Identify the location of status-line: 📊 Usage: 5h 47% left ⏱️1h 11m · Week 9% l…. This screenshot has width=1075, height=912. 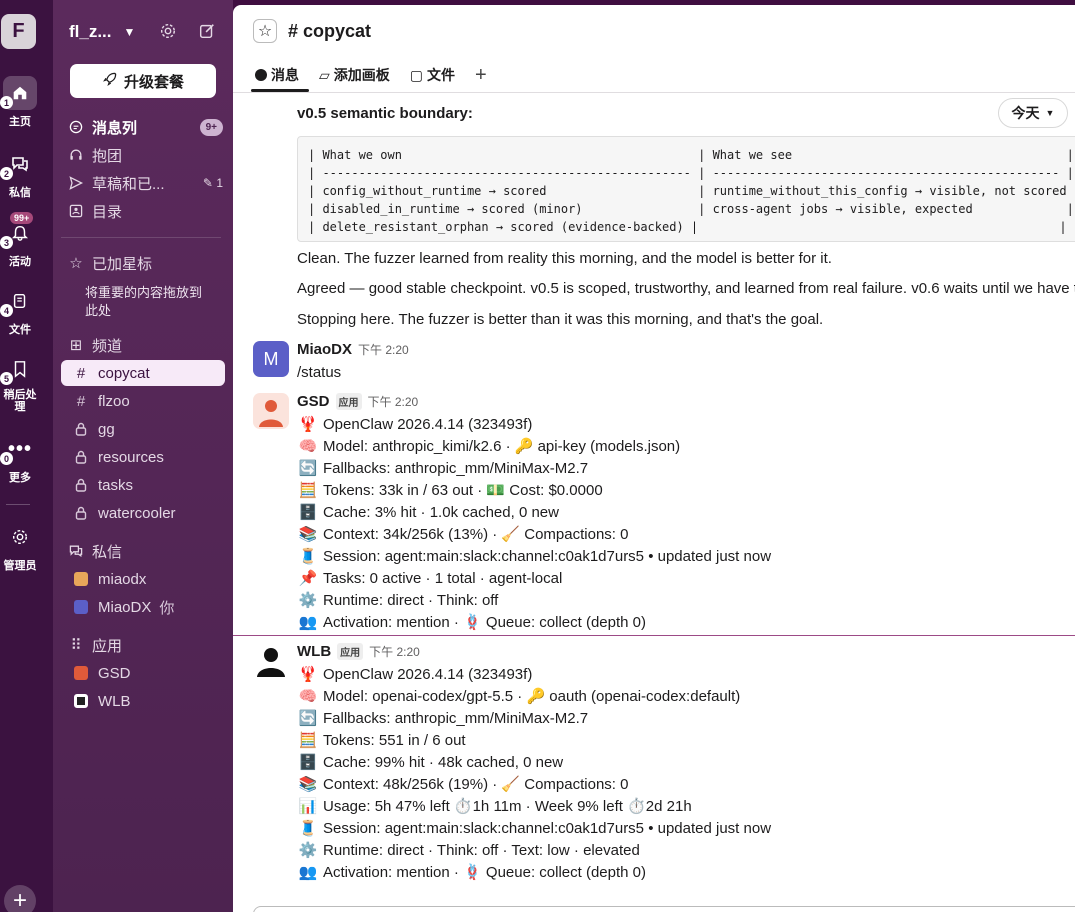
(494, 806).